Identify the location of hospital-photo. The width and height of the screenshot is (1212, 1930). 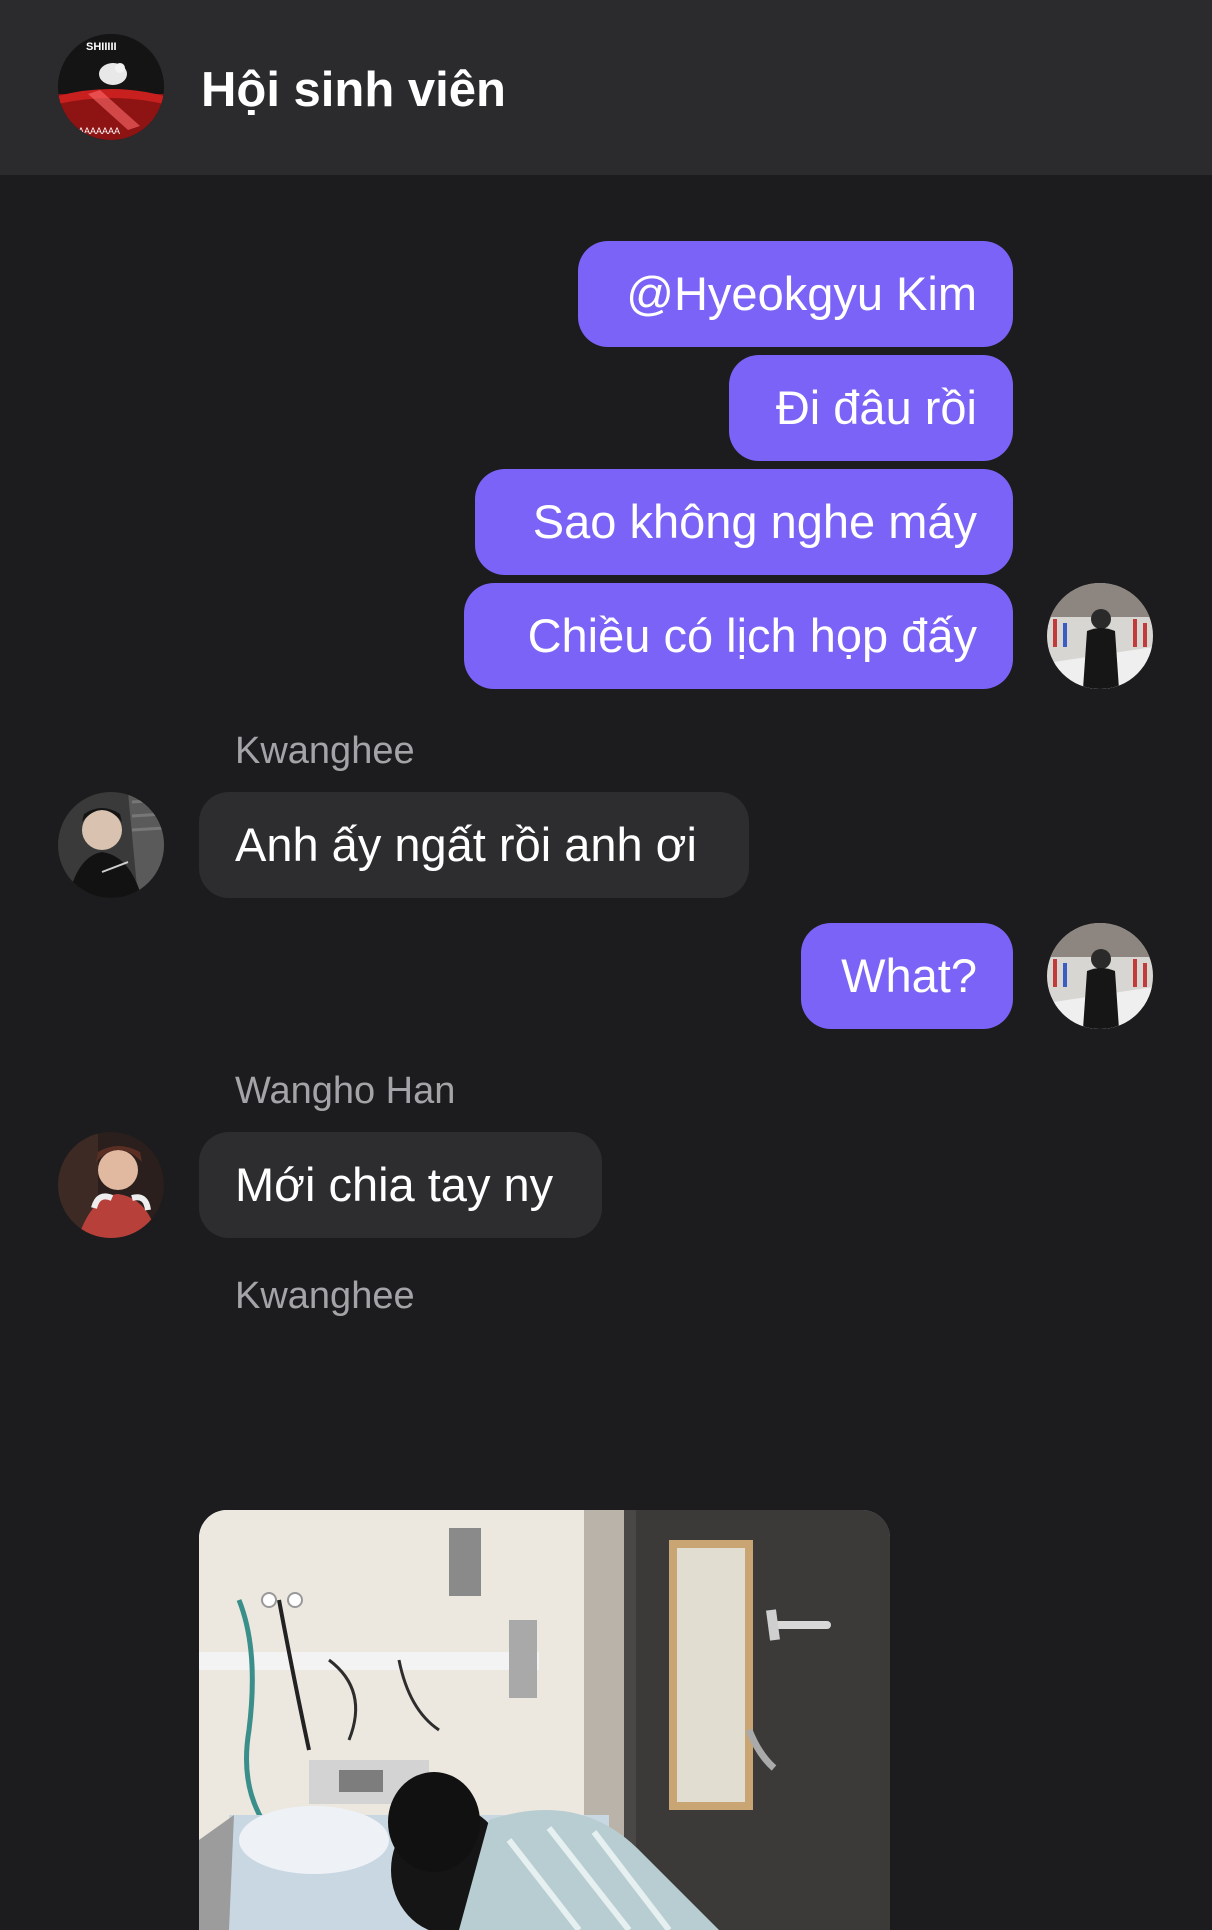
(544, 1720).